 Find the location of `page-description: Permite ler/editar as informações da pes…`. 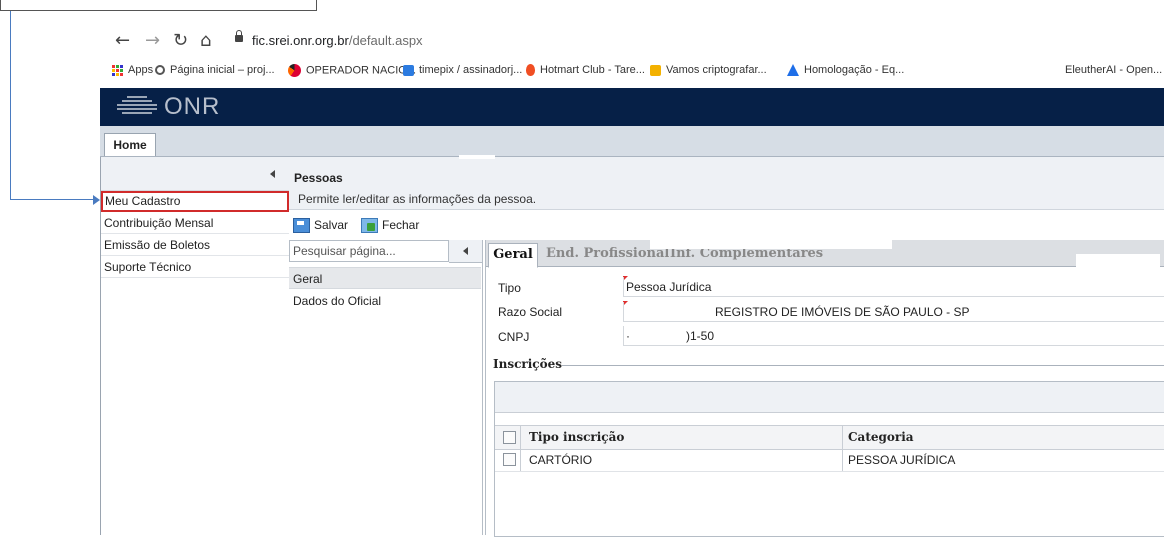

page-description: Permite ler/editar as informações da pes… is located at coordinates (417, 199).